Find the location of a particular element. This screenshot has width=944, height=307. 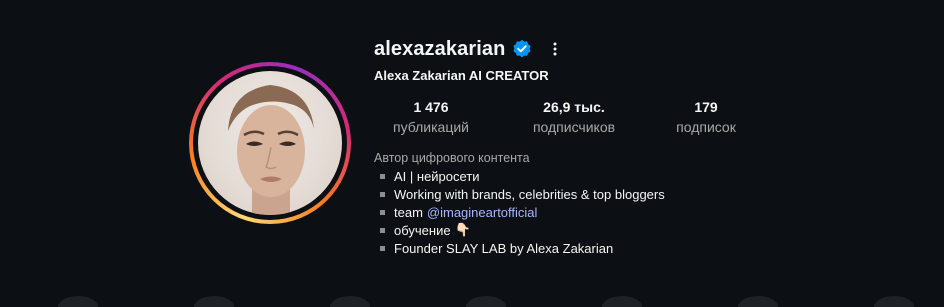

username: alexazakarian is located at coordinates (440, 48).